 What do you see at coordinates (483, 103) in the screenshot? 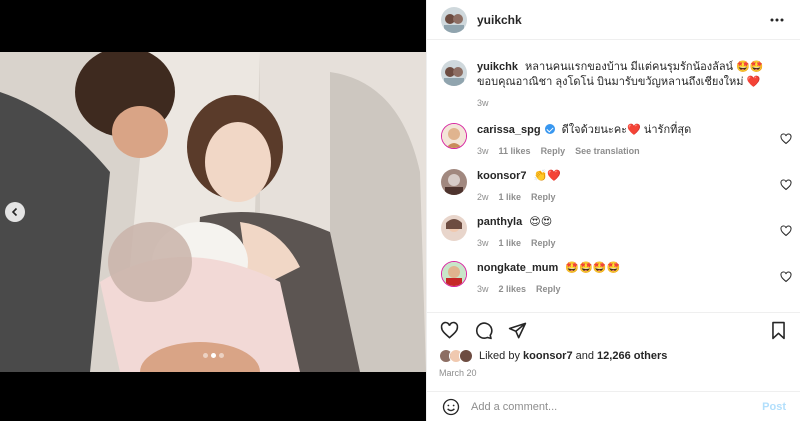
I see `caption-time: 3w` at bounding box center [483, 103].